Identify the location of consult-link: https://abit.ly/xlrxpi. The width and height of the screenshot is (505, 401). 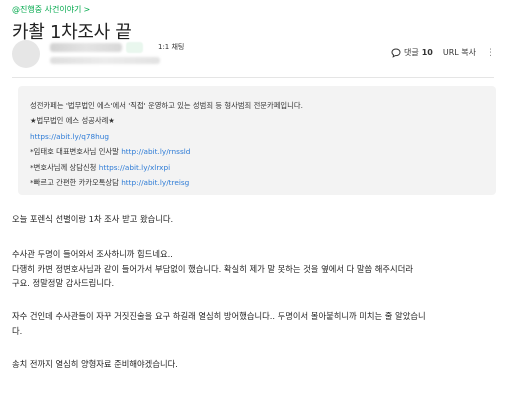
(134, 167).